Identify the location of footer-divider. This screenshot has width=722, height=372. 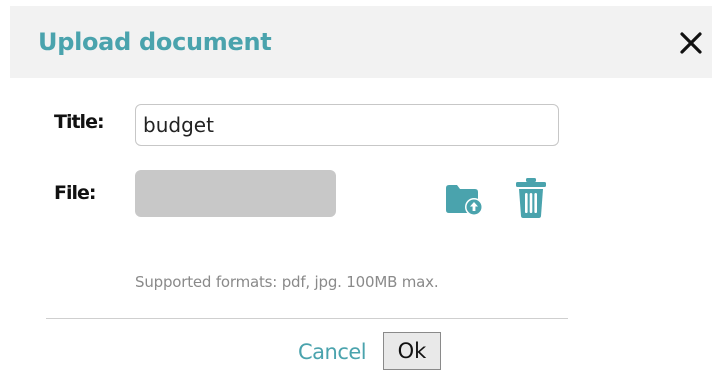
(307, 318).